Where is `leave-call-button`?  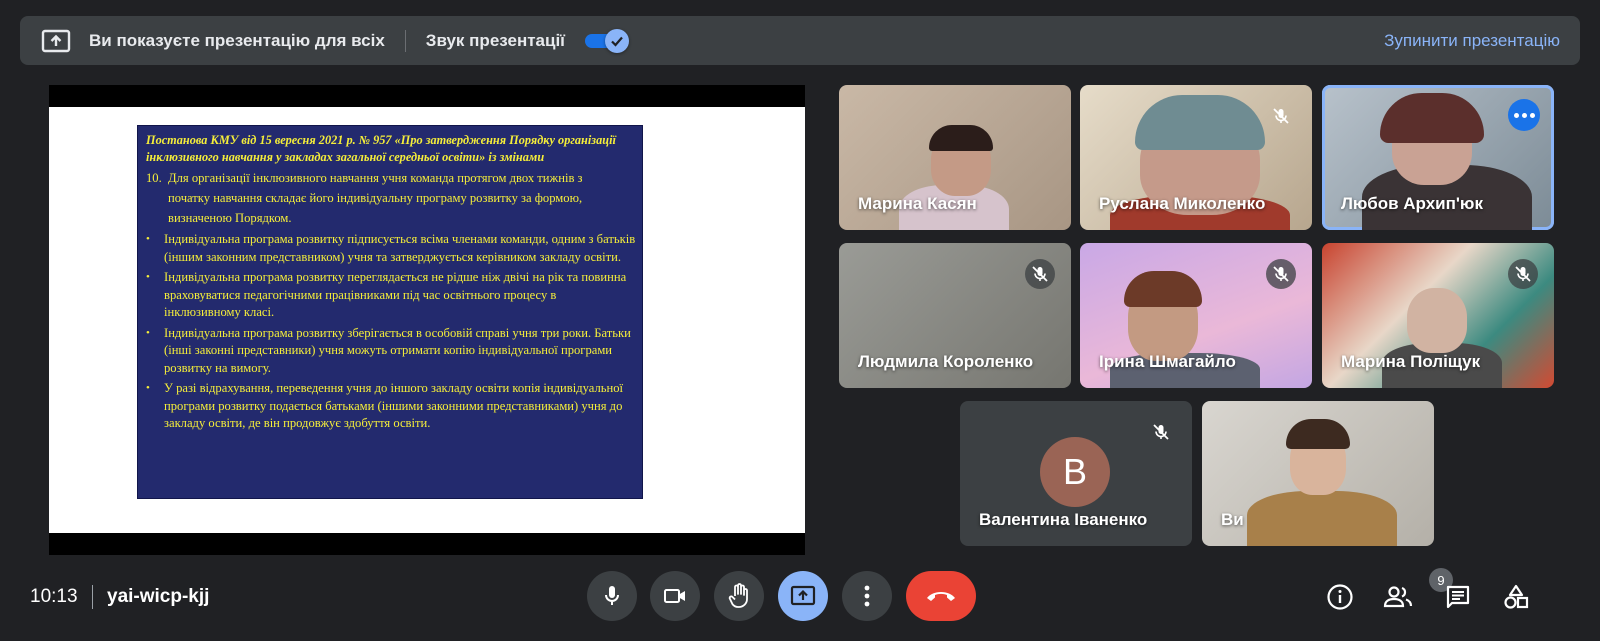
leave-call-button is located at coordinates (941, 596).